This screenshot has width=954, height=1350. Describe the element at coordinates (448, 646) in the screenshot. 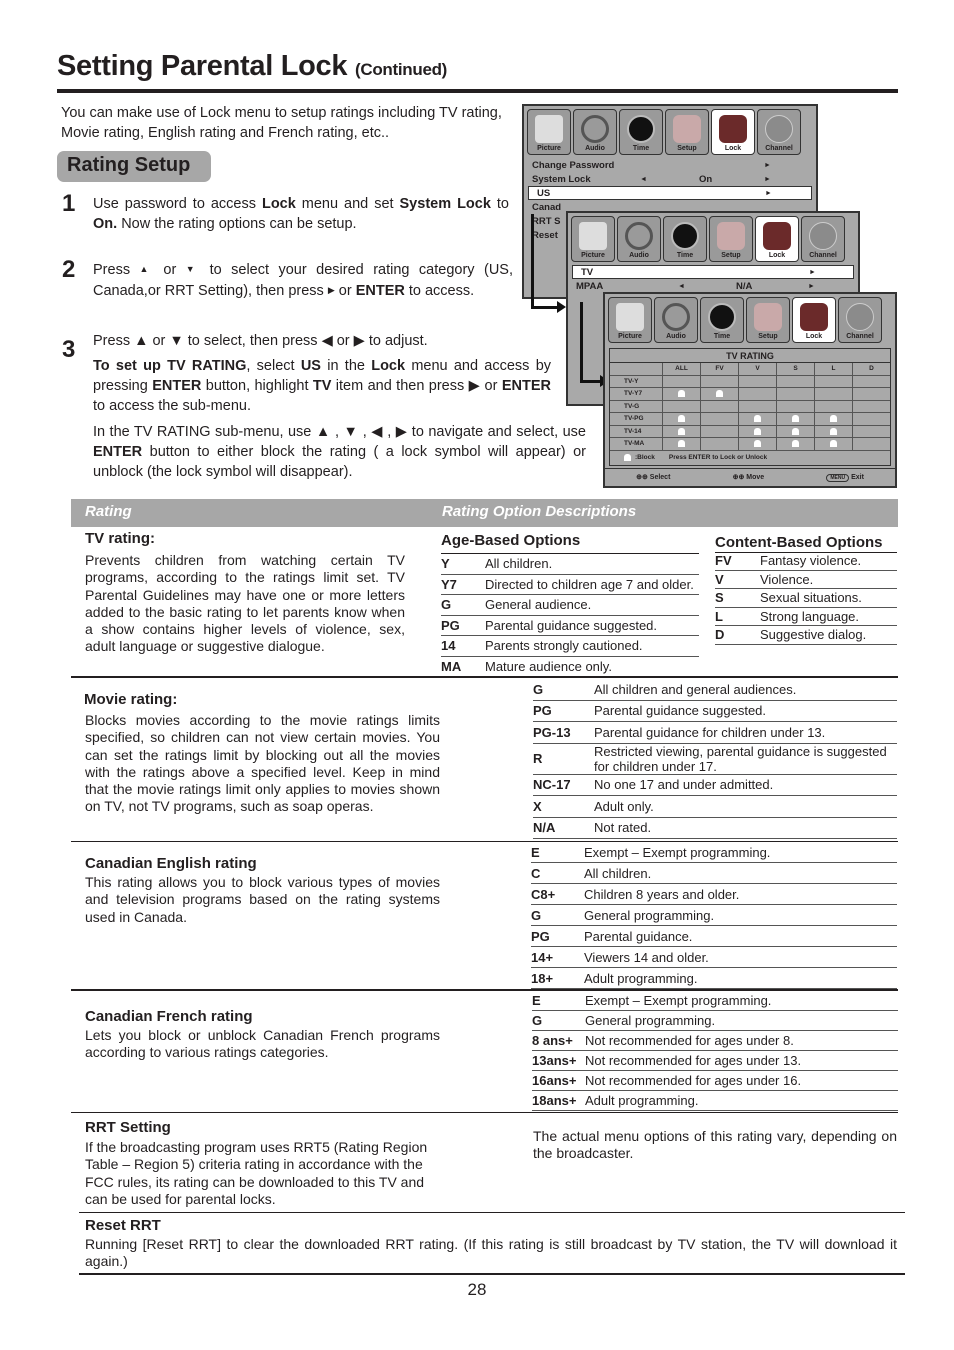

I see `rating-code: 14` at that location.